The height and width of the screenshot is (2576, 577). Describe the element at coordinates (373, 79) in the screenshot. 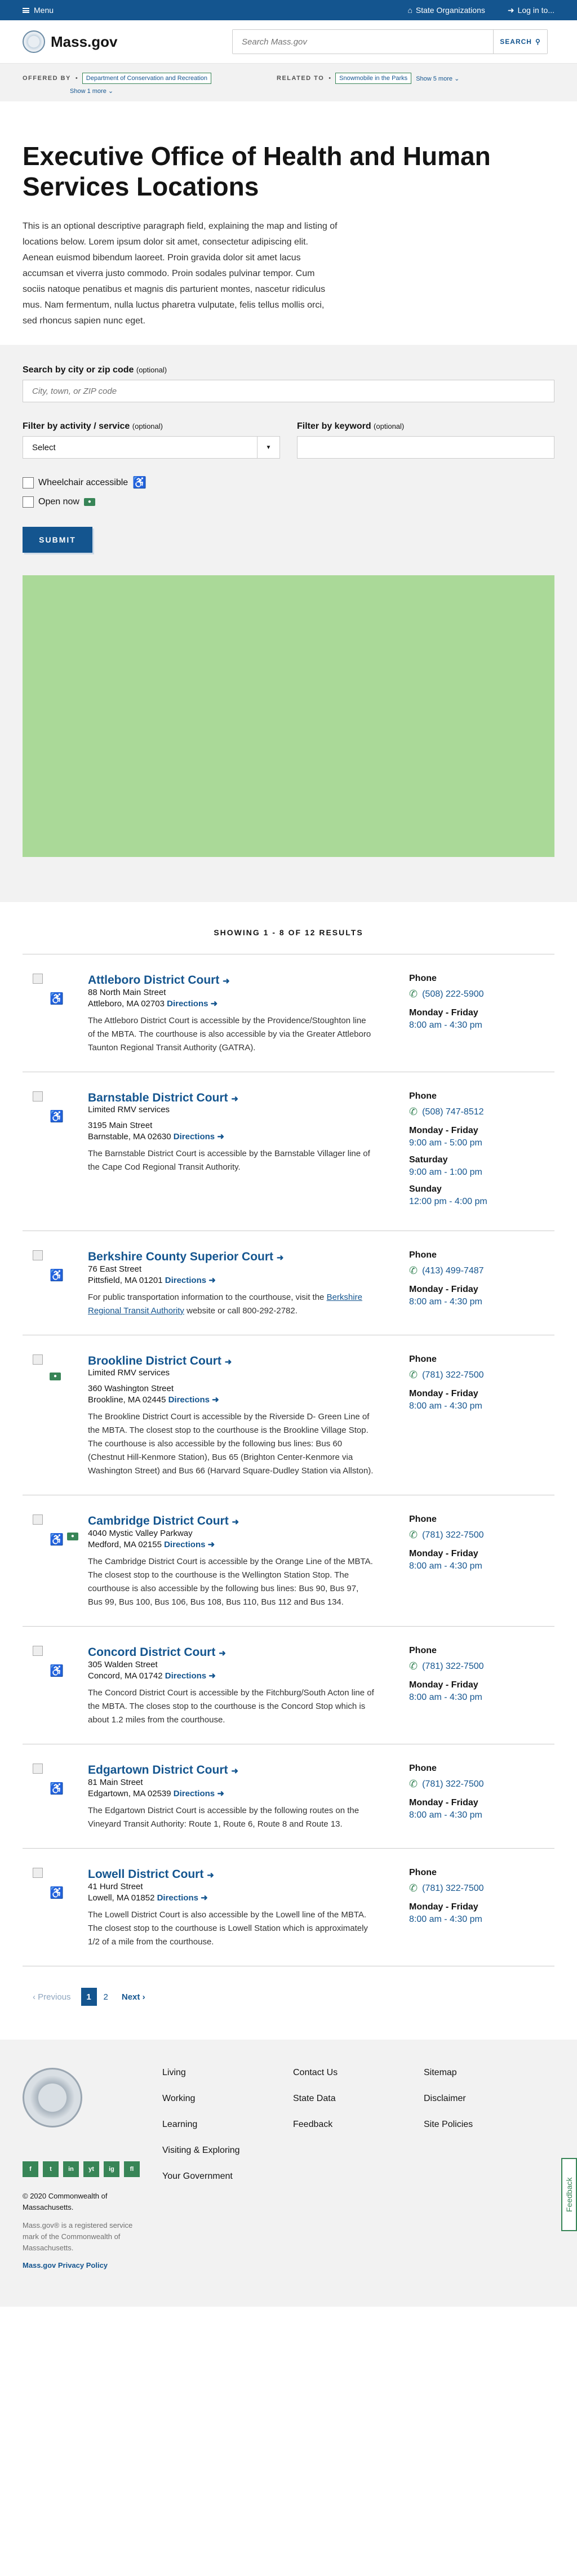

I see `related-to-tag: Snowmobile in the Parks` at that location.